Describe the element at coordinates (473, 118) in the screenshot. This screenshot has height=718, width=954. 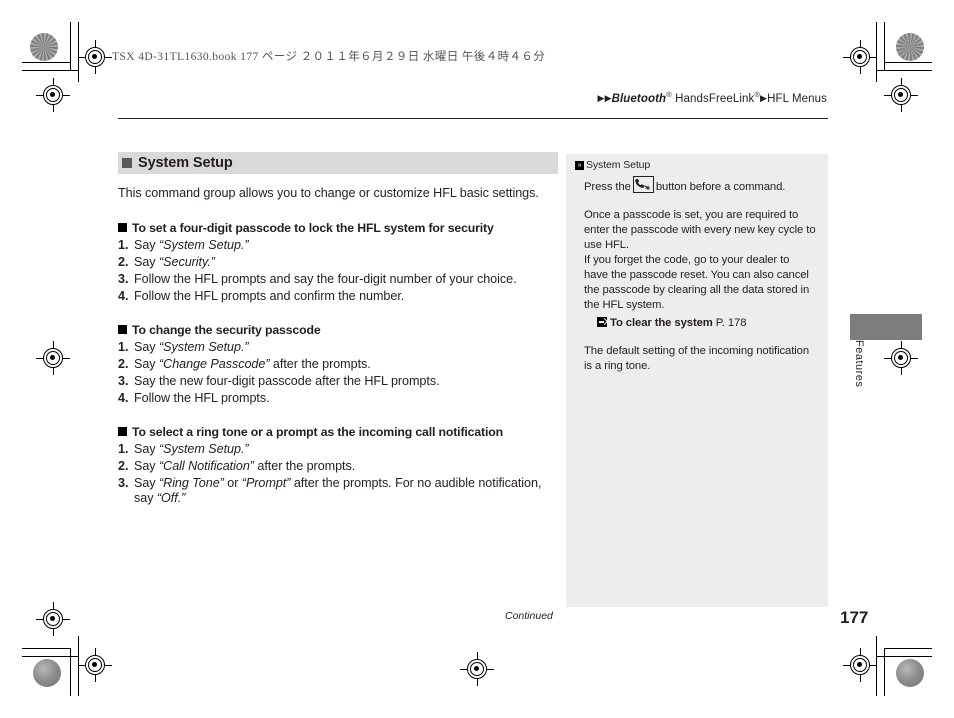
I see `header-rule` at that location.